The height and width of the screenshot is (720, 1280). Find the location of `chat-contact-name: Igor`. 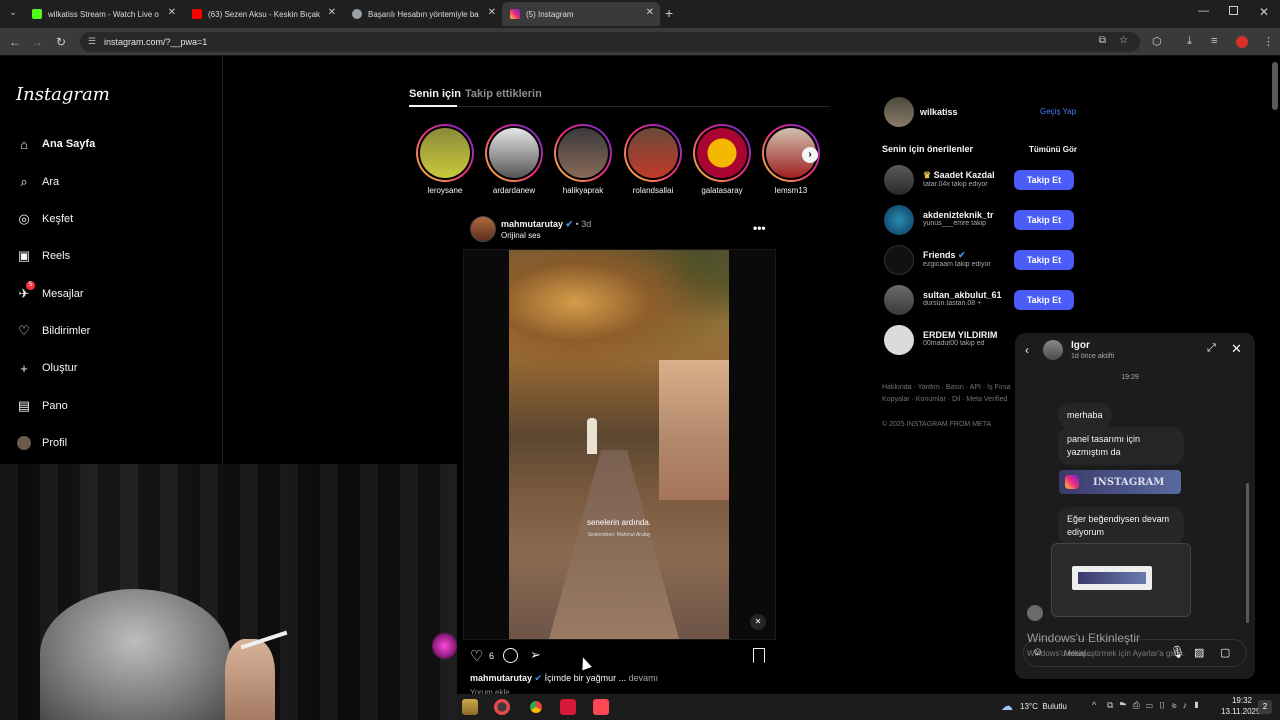

chat-contact-name: Igor is located at coordinates (1080, 345).